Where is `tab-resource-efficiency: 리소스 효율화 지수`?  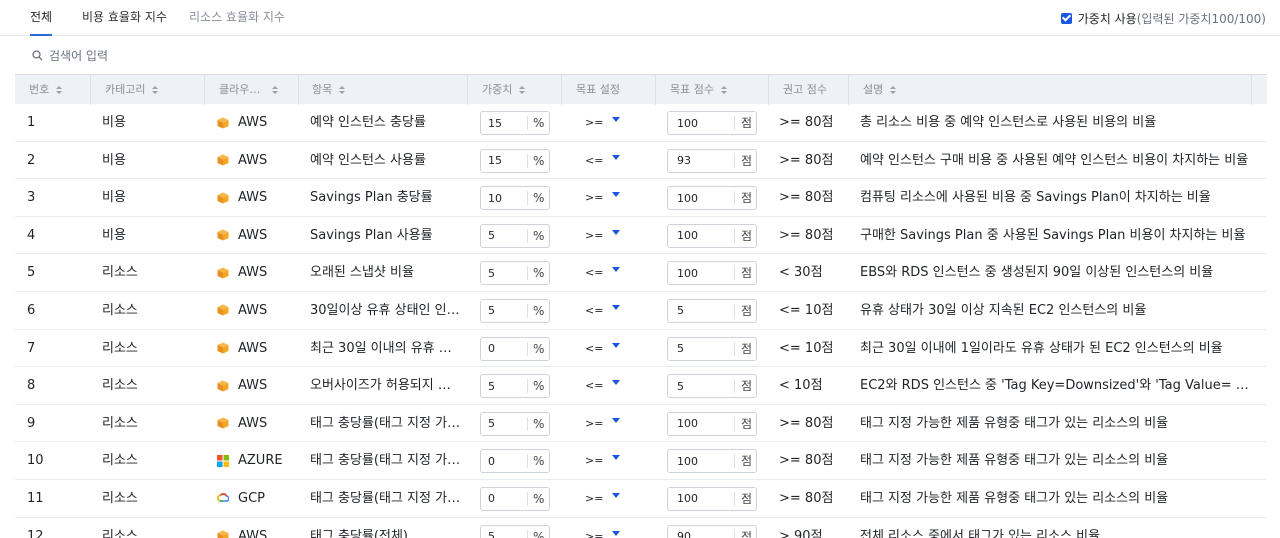
tab-resource-efficiency: 리소스 효율화 지수 is located at coordinates (237, 18).